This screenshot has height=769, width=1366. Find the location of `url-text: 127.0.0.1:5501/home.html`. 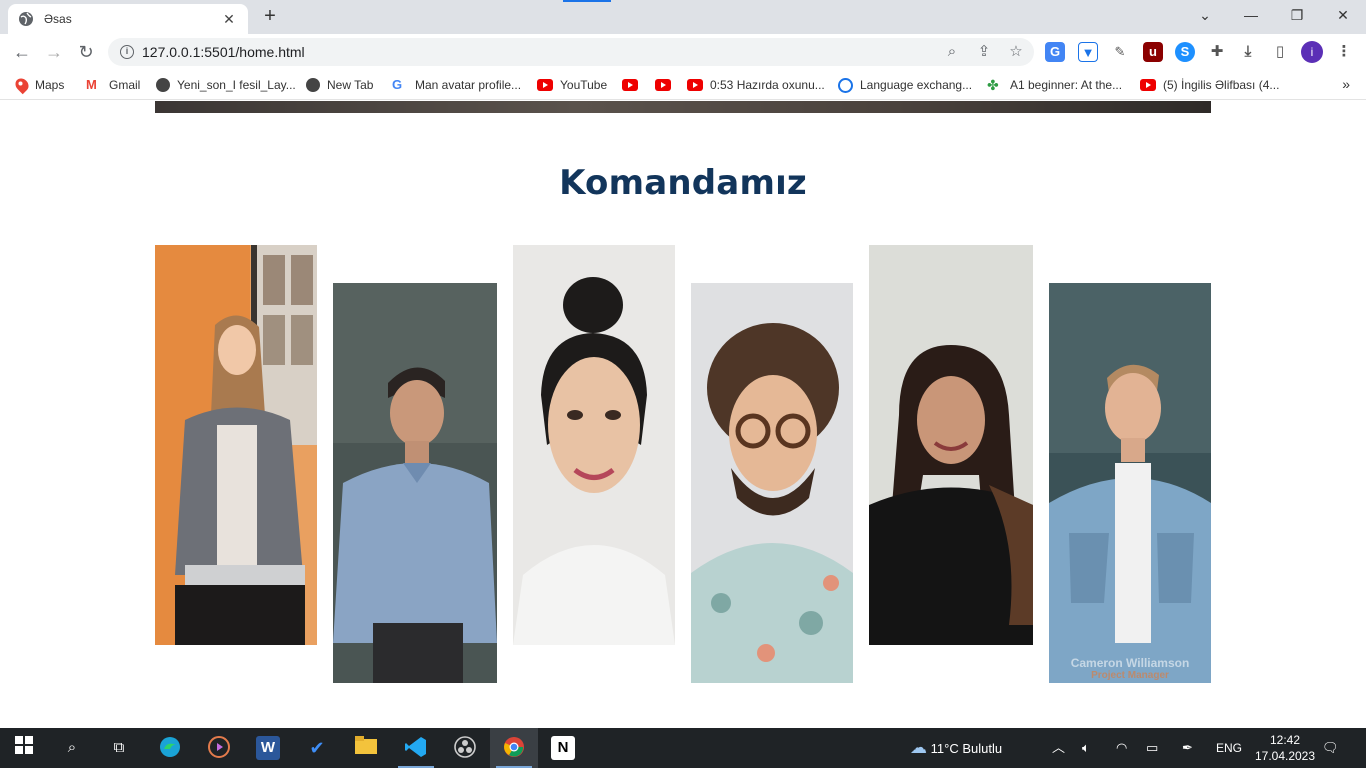

url-text: 127.0.0.1:5501/home.html is located at coordinates (223, 52).